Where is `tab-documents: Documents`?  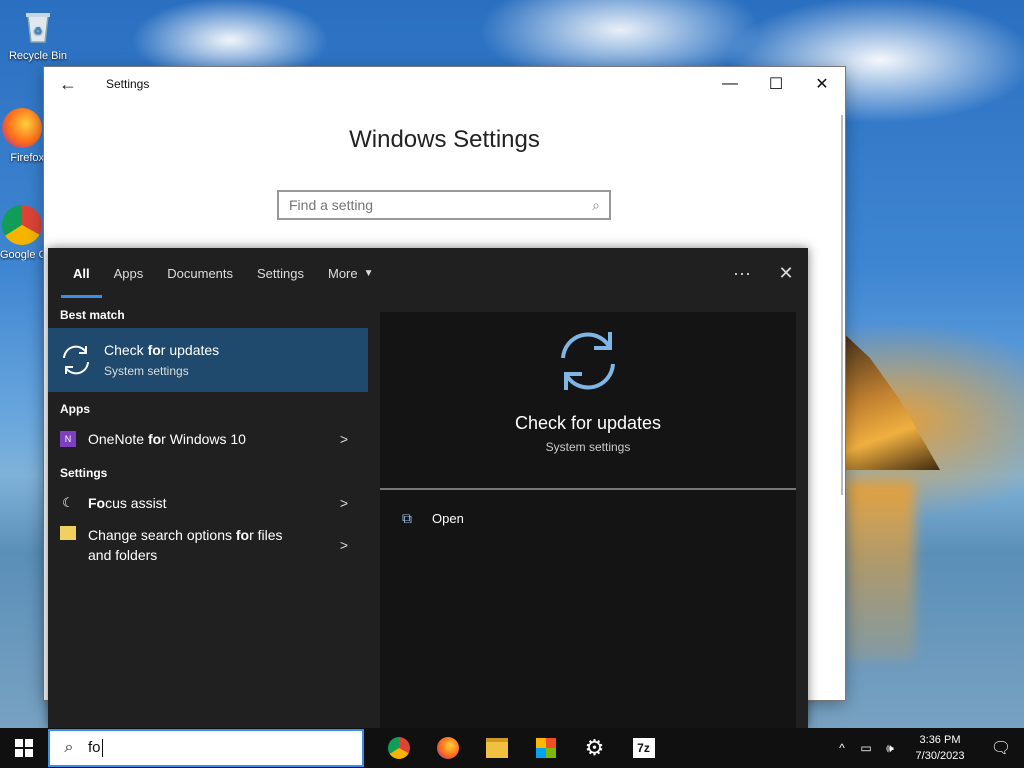 tab-documents: Documents is located at coordinates (200, 273).